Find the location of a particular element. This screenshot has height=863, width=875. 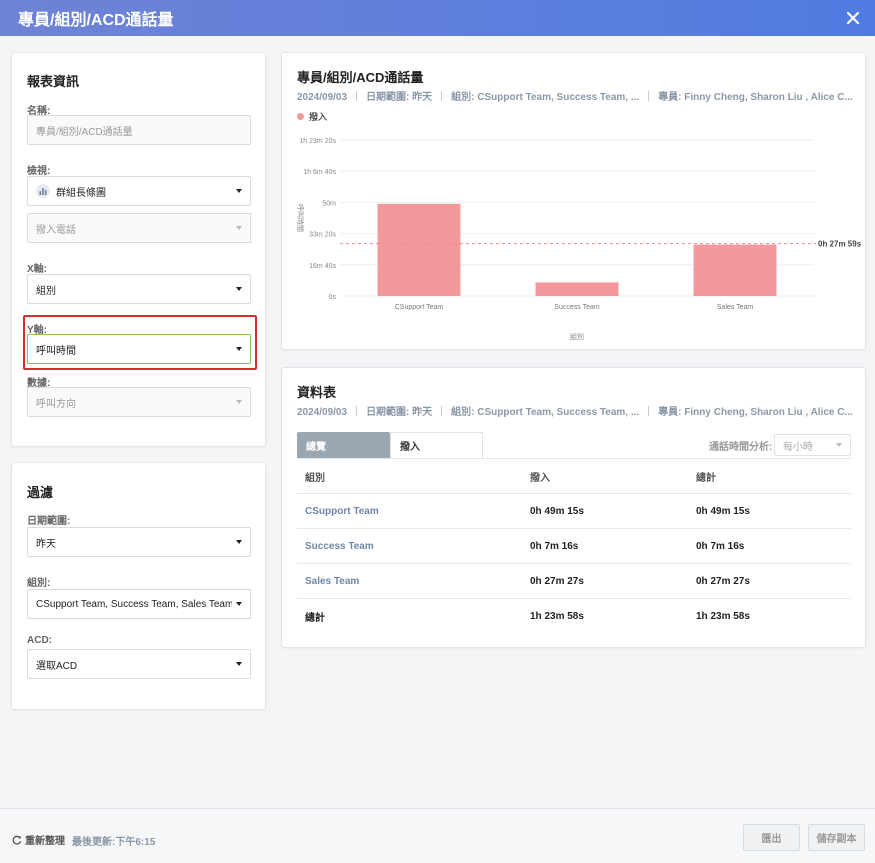

last-update-text: 最後更新:下午6:15 is located at coordinates (114, 842).